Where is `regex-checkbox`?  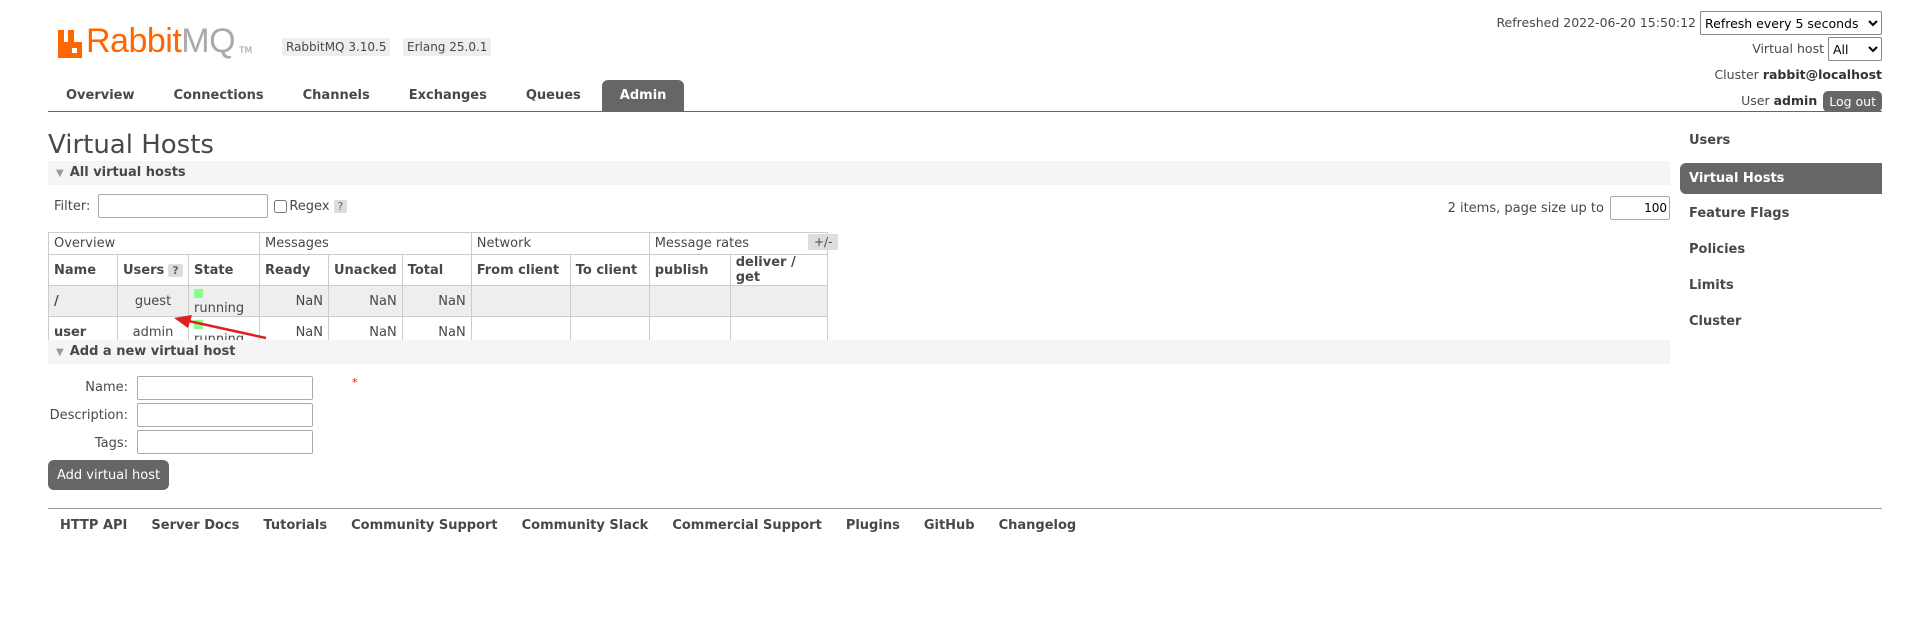
regex-checkbox is located at coordinates (281, 206).